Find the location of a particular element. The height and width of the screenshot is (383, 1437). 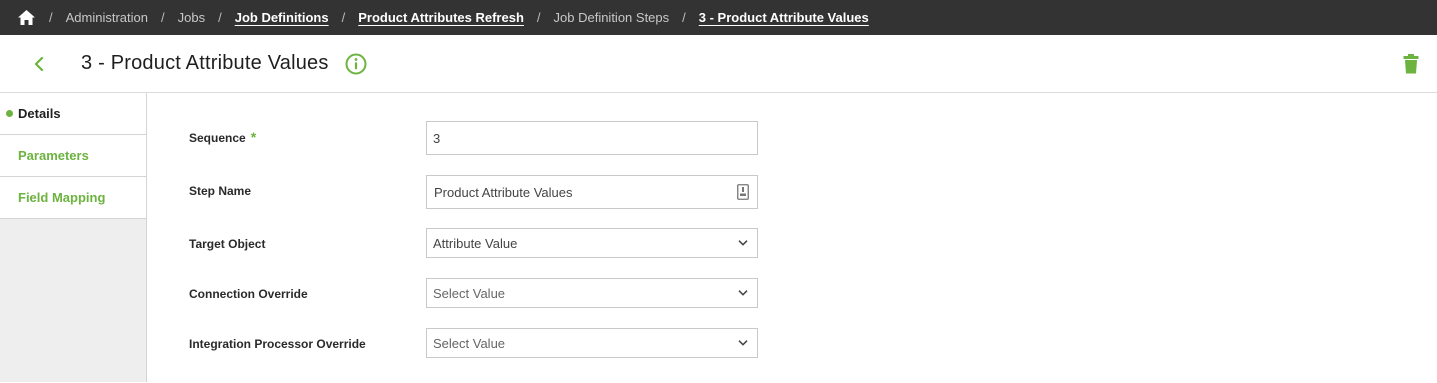

sequence-label: Sequence * is located at coordinates (222, 137).